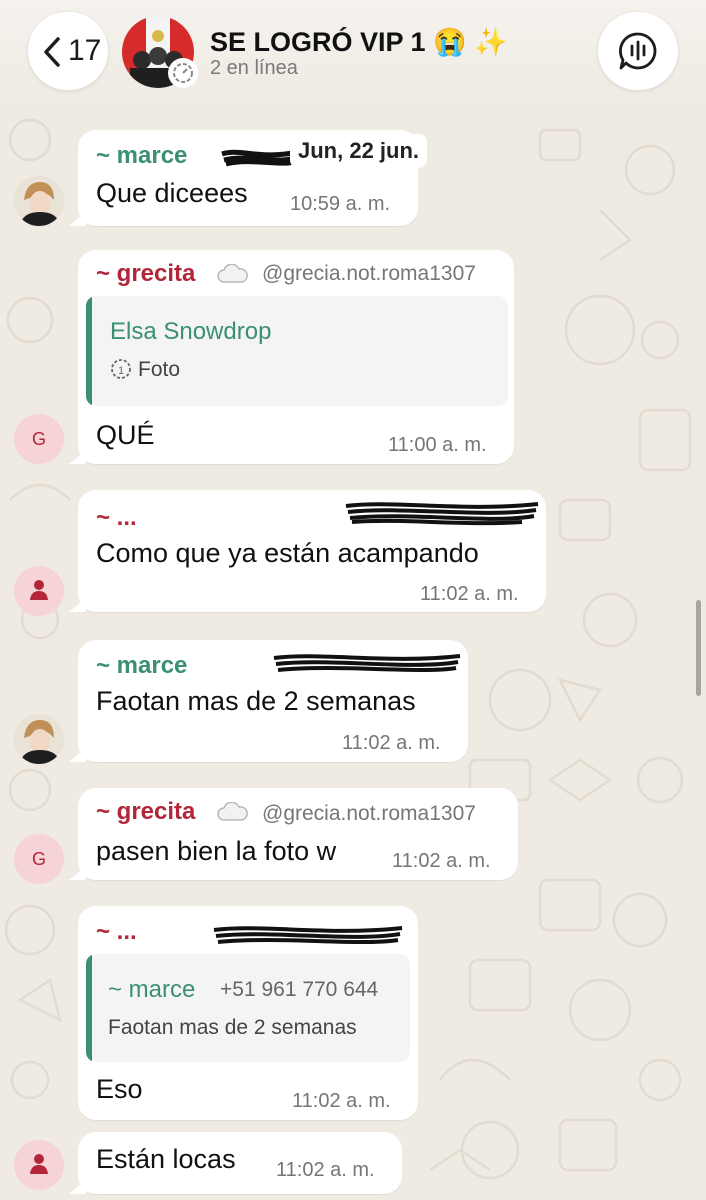  Describe the element at coordinates (125, 435) in the screenshot. I see `message-text: QUÉ` at that location.